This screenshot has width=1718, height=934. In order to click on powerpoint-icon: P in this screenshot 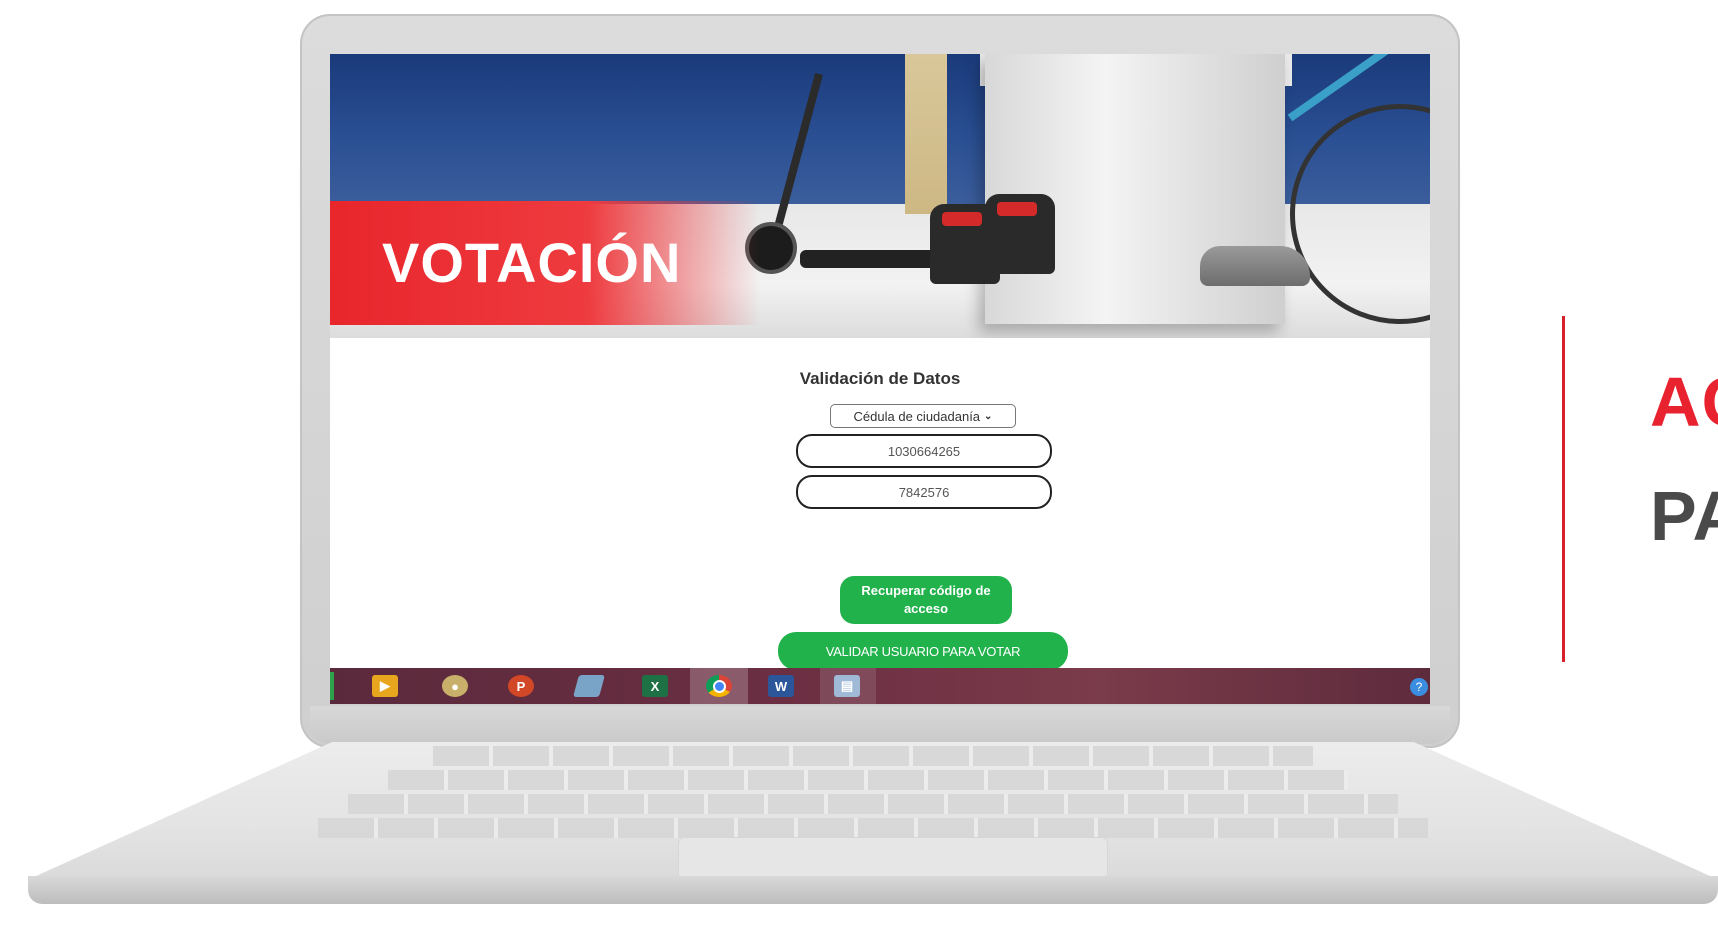, I will do `click(521, 686)`.